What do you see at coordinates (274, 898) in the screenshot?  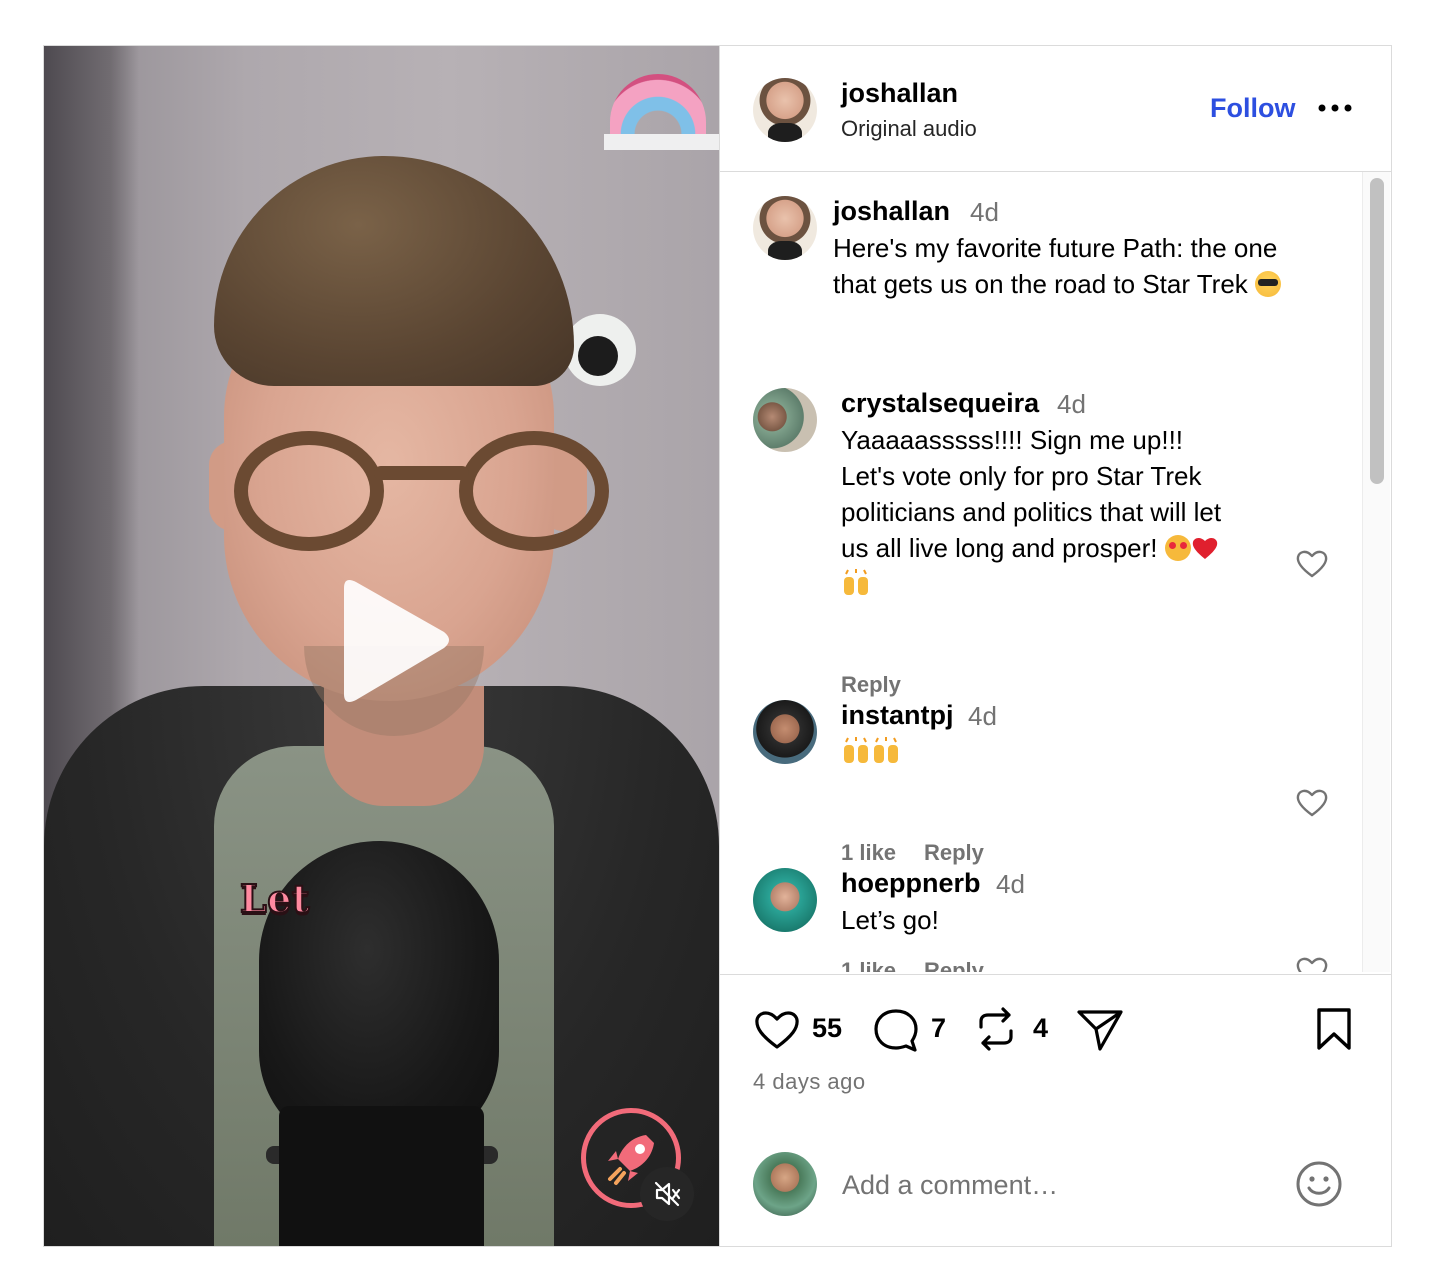 I see `video-caption-word: Let` at bounding box center [274, 898].